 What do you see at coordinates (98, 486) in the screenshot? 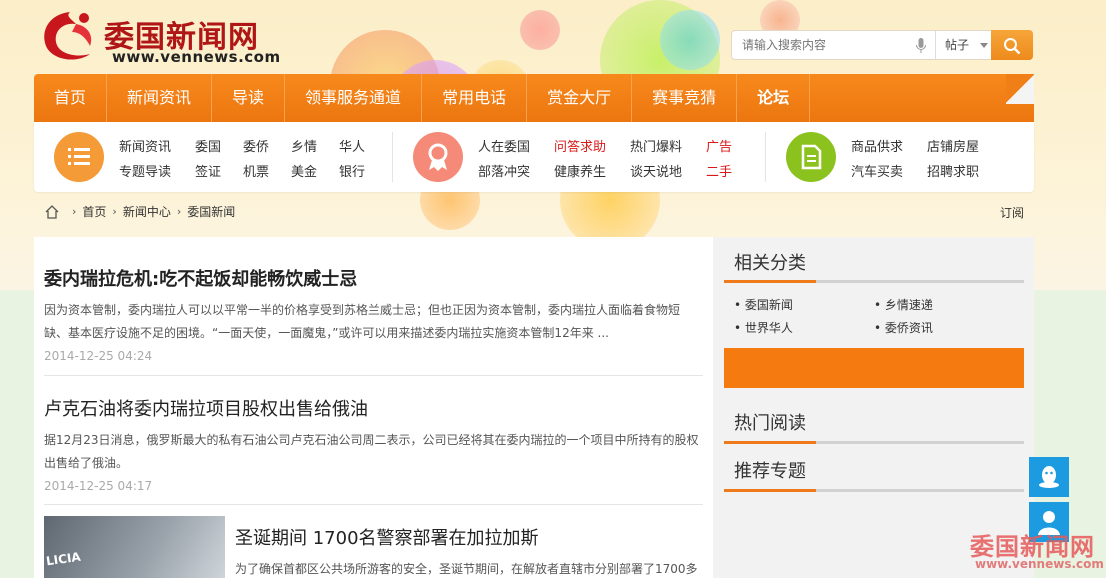
I see `article-date: 2014-12-25 04:17` at bounding box center [98, 486].